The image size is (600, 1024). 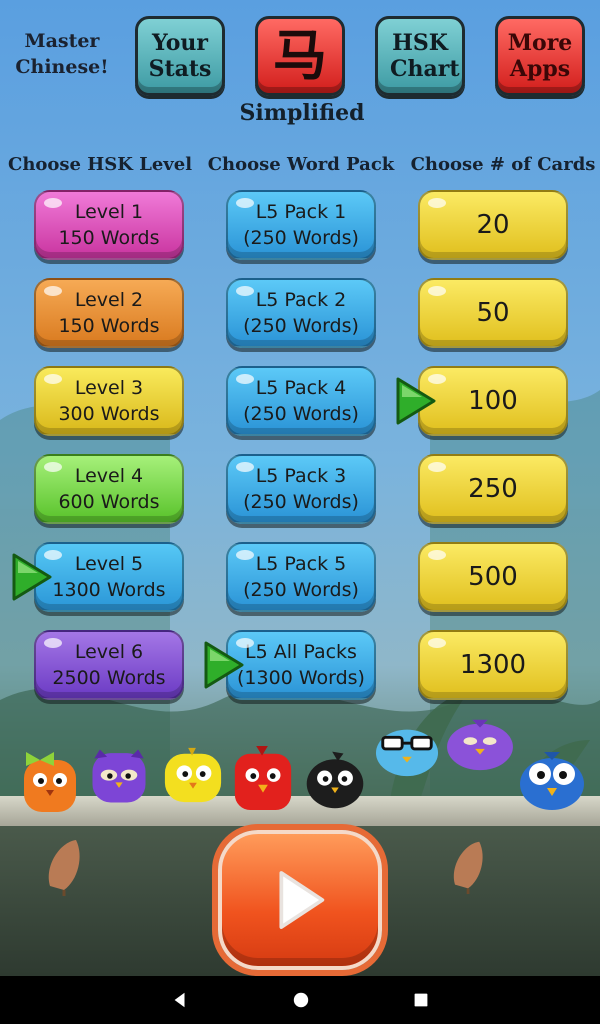 I want to click on blue-bird-glasses-icon, so click(x=407, y=753).